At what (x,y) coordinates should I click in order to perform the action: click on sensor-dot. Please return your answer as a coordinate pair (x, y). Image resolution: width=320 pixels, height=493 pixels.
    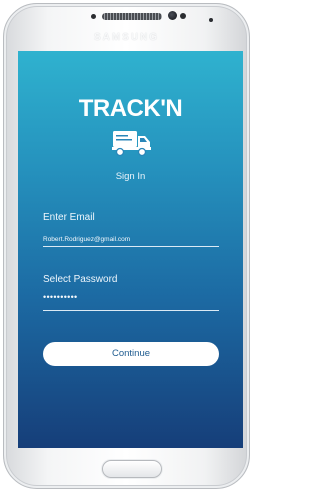
    Looking at the image, I should click on (93, 16).